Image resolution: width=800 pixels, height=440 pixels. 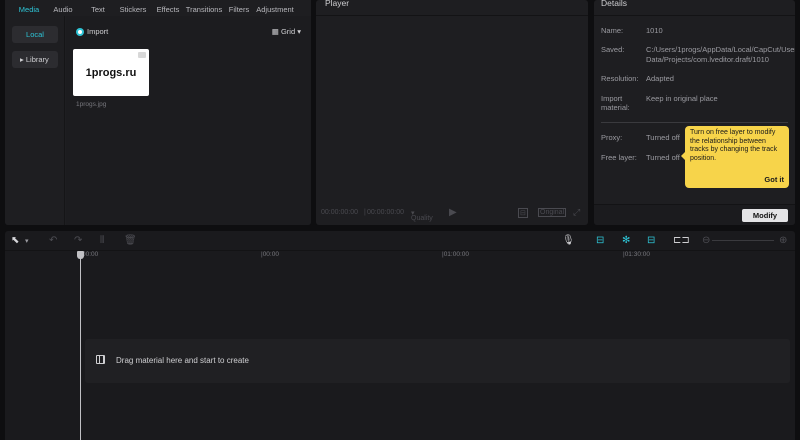 I want to click on select-cursor-icon: ⬉, so click(x=15, y=240).